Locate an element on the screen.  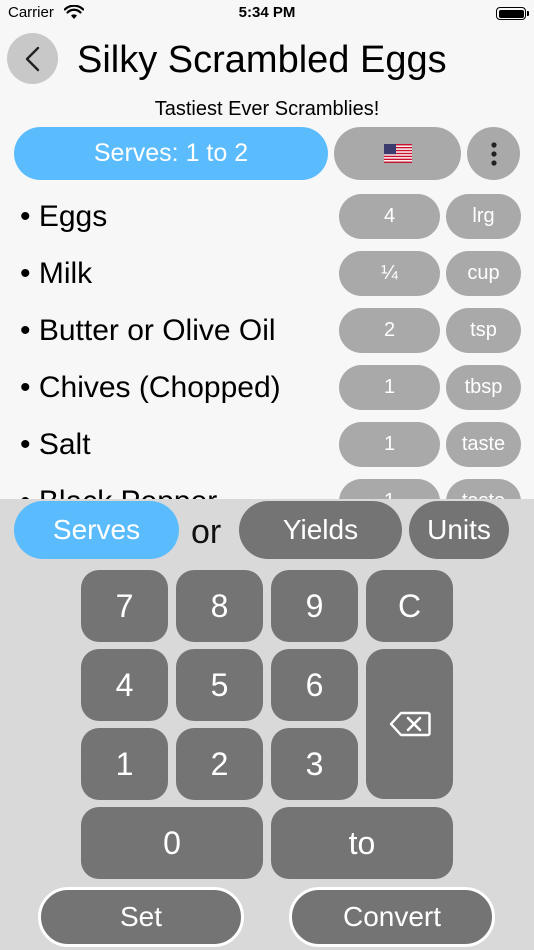
status-bar: Carrier 5:34 PM is located at coordinates (267, 14).